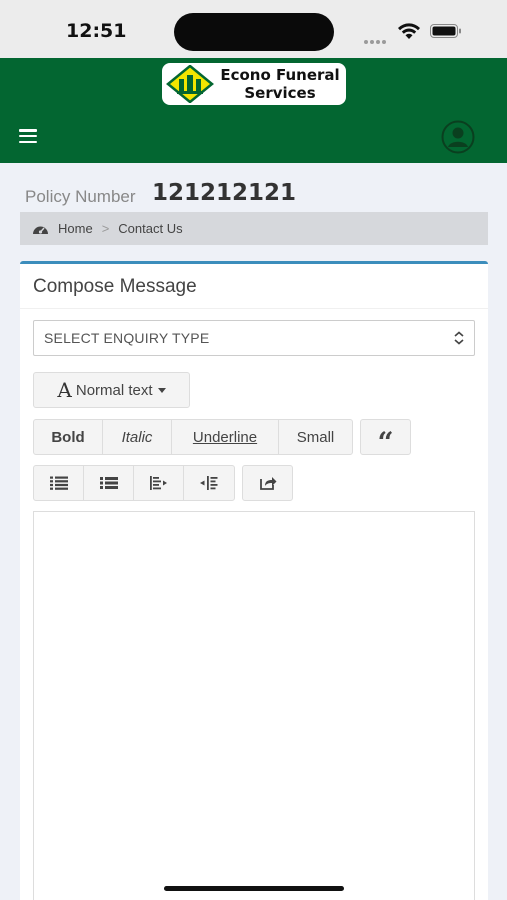 The height and width of the screenshot is (900, 507). What do you see at coordinates (377, 37) in the screenshot?
I see `signal-dots-icon` at bounding box center [377, 37].